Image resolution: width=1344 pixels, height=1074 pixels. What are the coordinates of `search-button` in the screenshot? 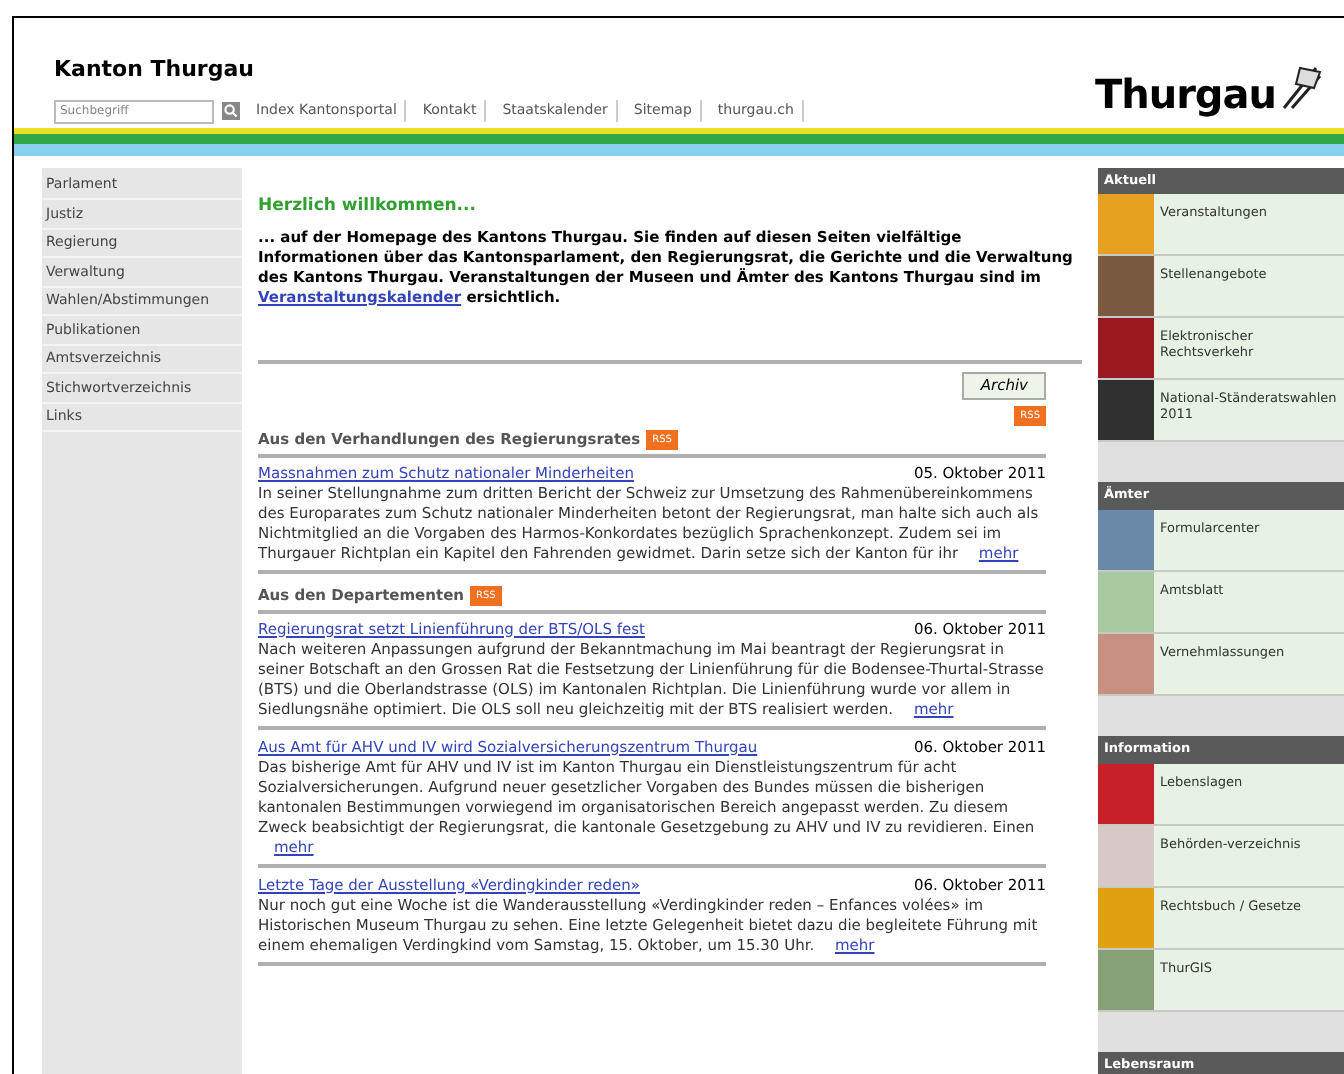 It's located at (231, 111).